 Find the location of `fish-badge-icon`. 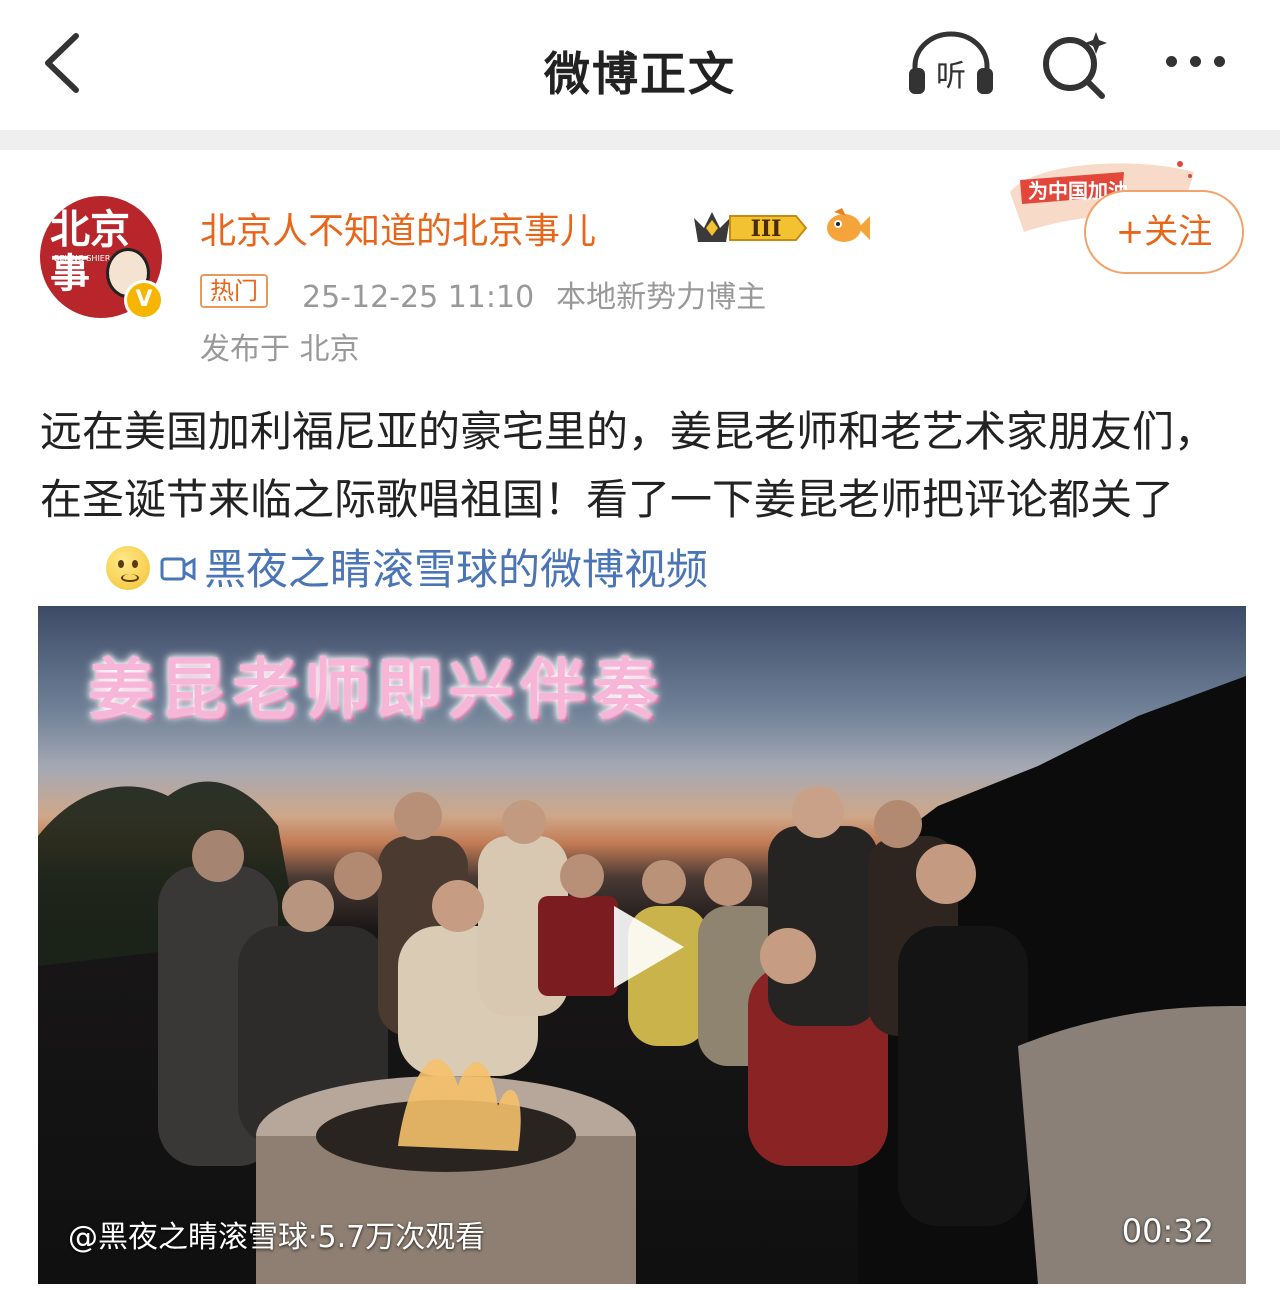

fish-badge-icon is located at coordinates (847, 227).